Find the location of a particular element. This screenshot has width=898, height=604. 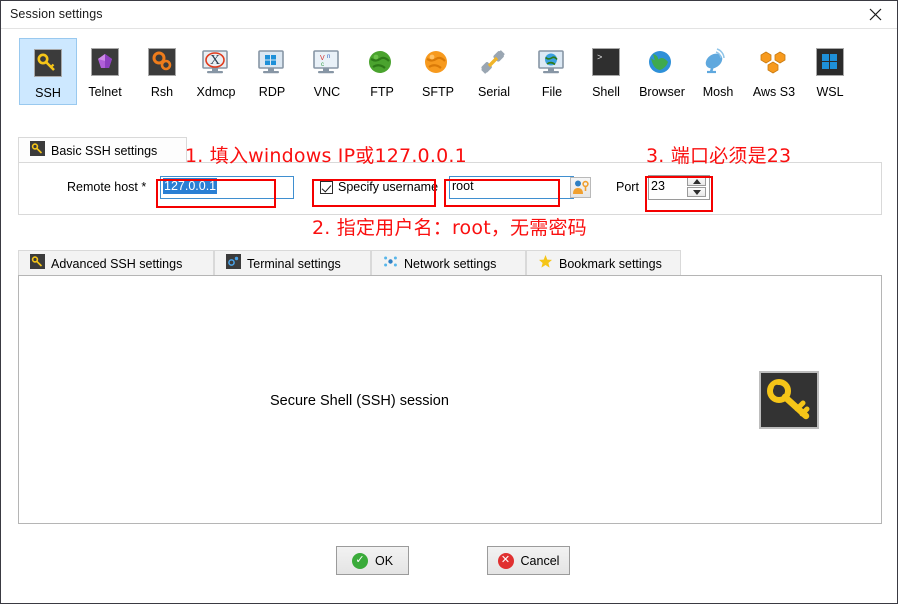

star-icon is located at coordinates (545, 264).